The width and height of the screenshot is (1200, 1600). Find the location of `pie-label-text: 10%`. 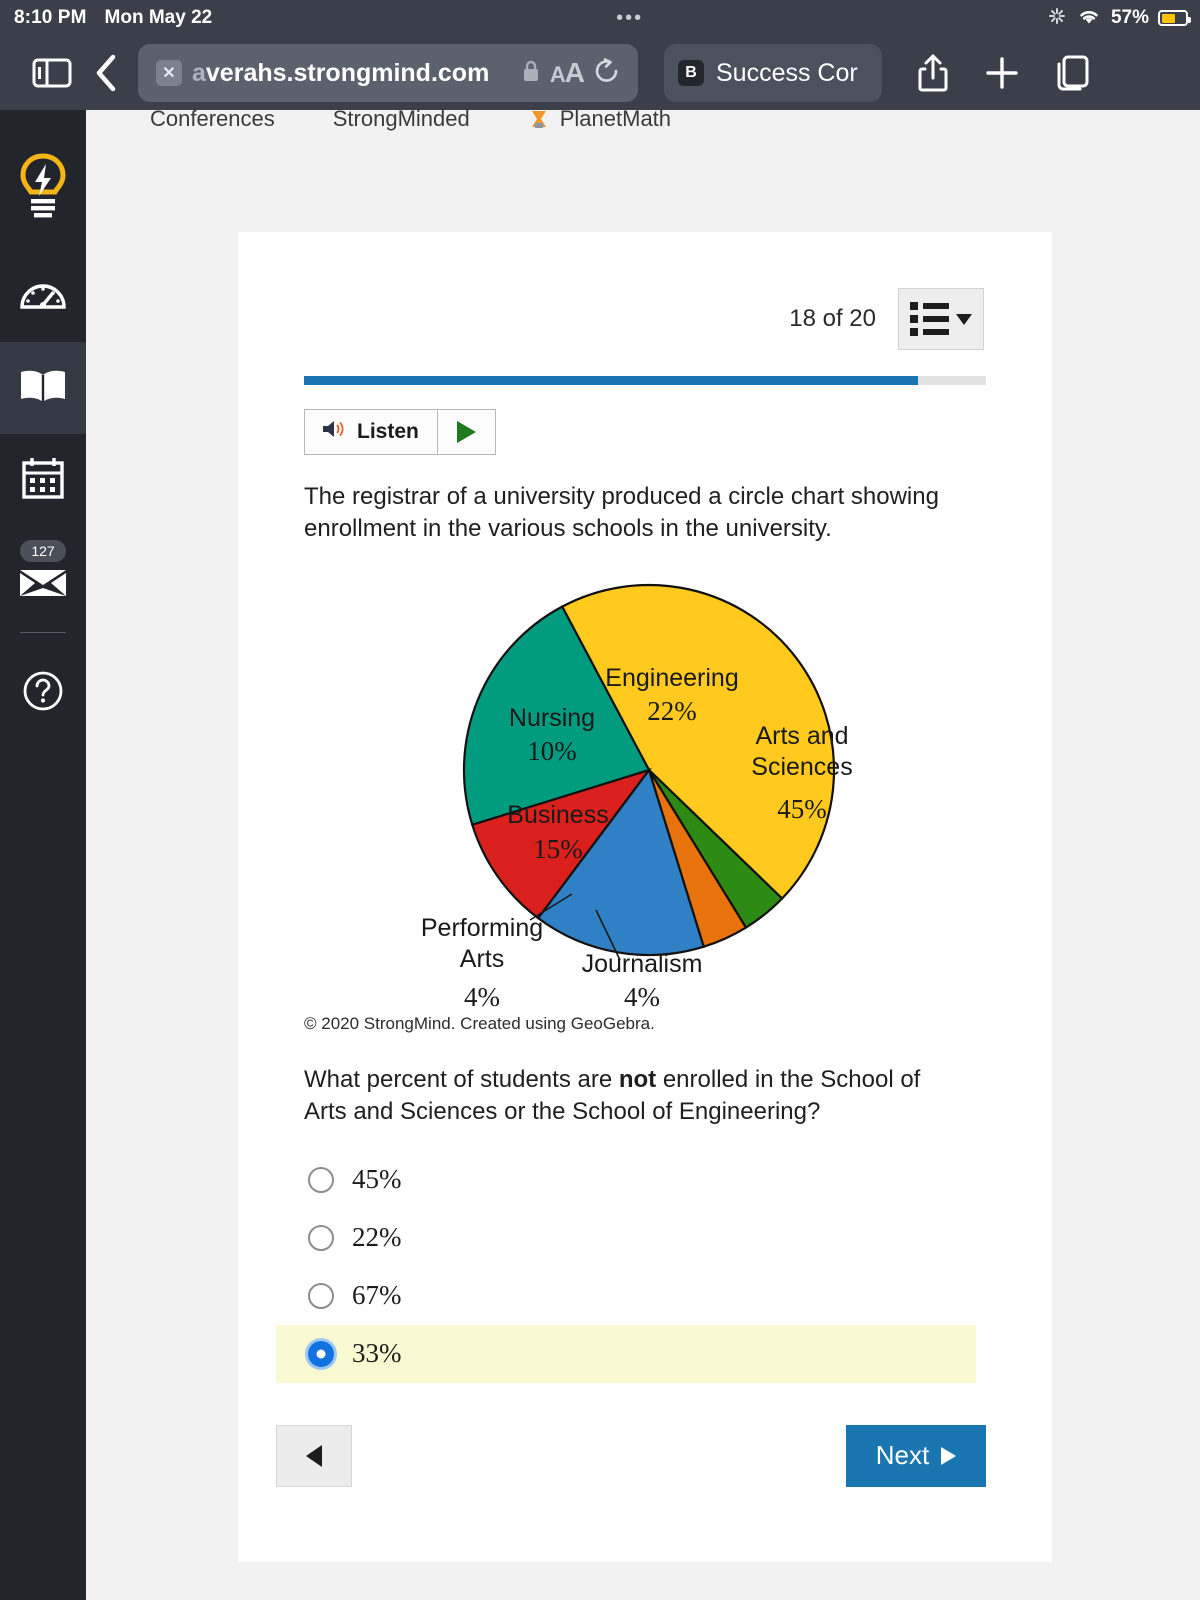

pie-label-text: 10% is located at coordinates (552, 751).